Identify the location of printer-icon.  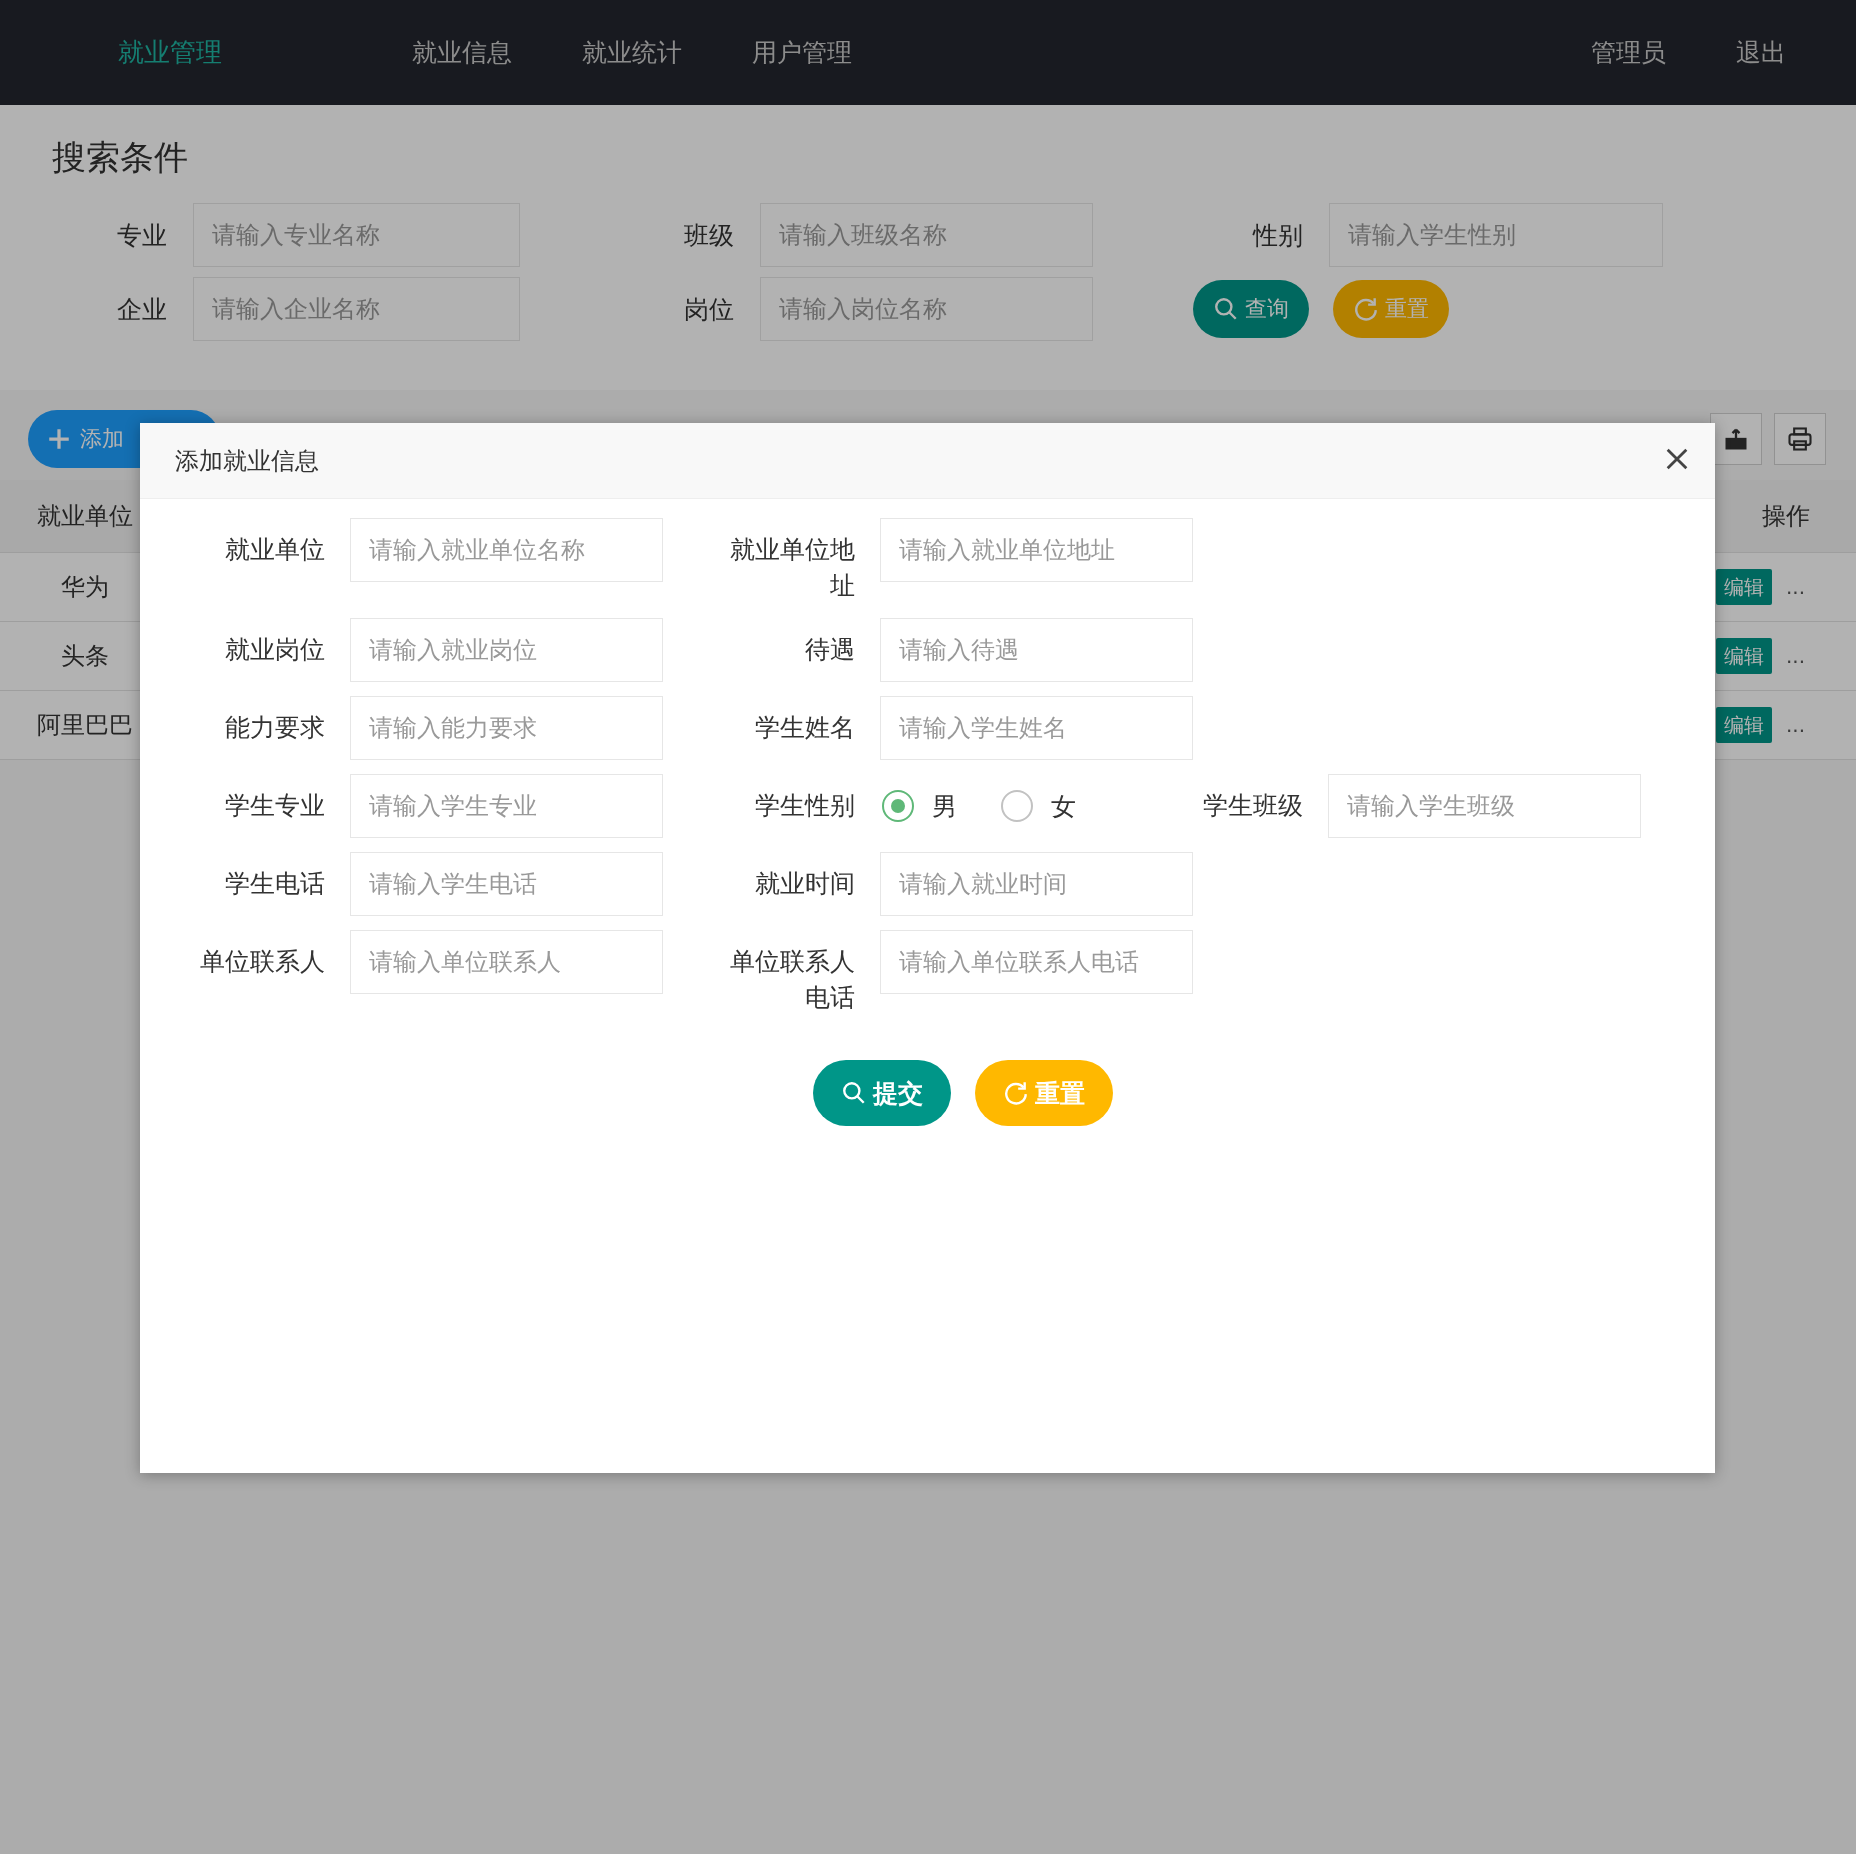
(1800, 439).